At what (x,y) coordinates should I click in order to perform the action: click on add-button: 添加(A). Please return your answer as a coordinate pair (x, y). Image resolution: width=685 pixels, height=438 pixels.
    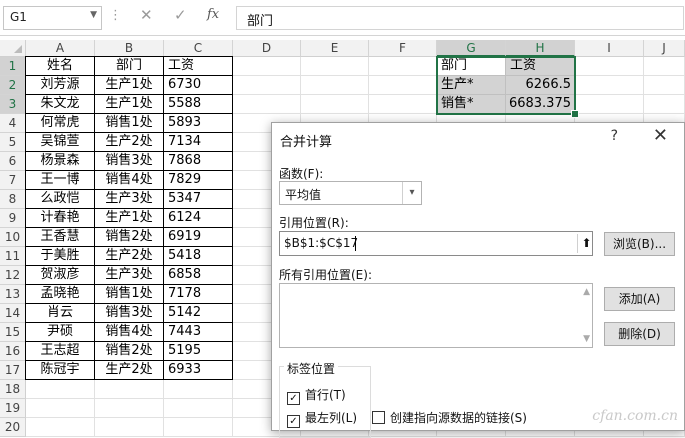
    Looking at the image, I should click on (639, 299).